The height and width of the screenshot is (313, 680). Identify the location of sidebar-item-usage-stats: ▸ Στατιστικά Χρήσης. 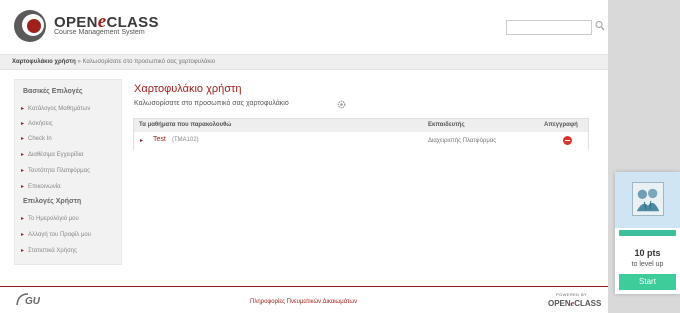
(49, 250).